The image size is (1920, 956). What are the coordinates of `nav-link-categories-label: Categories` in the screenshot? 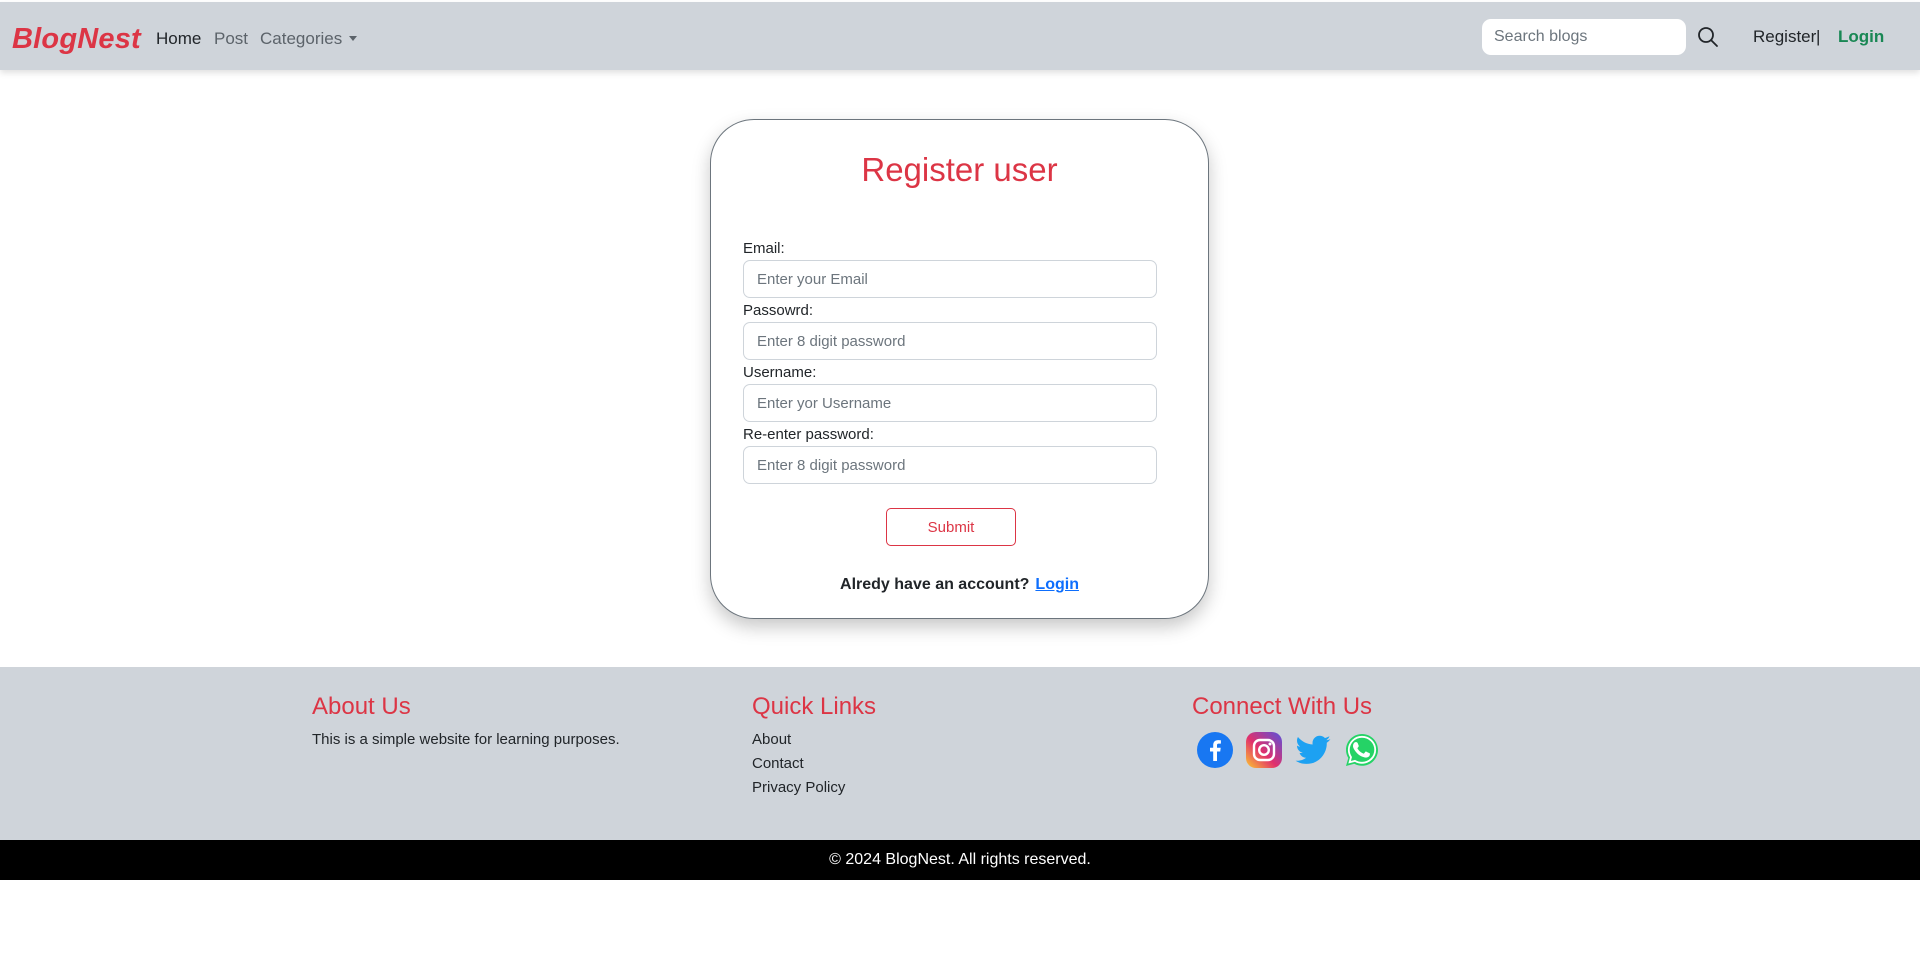 It's located at (301, 38).